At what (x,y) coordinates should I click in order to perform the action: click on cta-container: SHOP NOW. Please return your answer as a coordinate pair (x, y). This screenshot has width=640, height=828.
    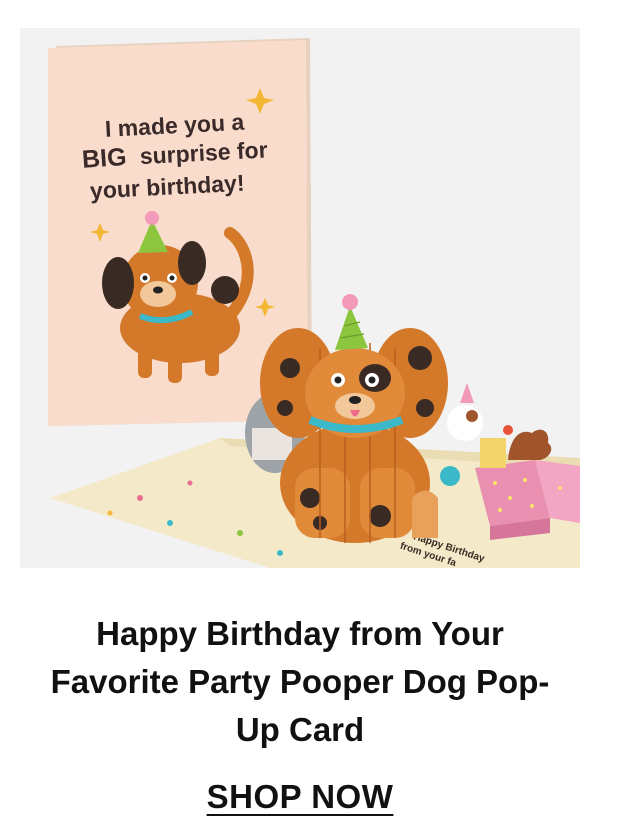
    Looking at the image, I should click on (300, 797).